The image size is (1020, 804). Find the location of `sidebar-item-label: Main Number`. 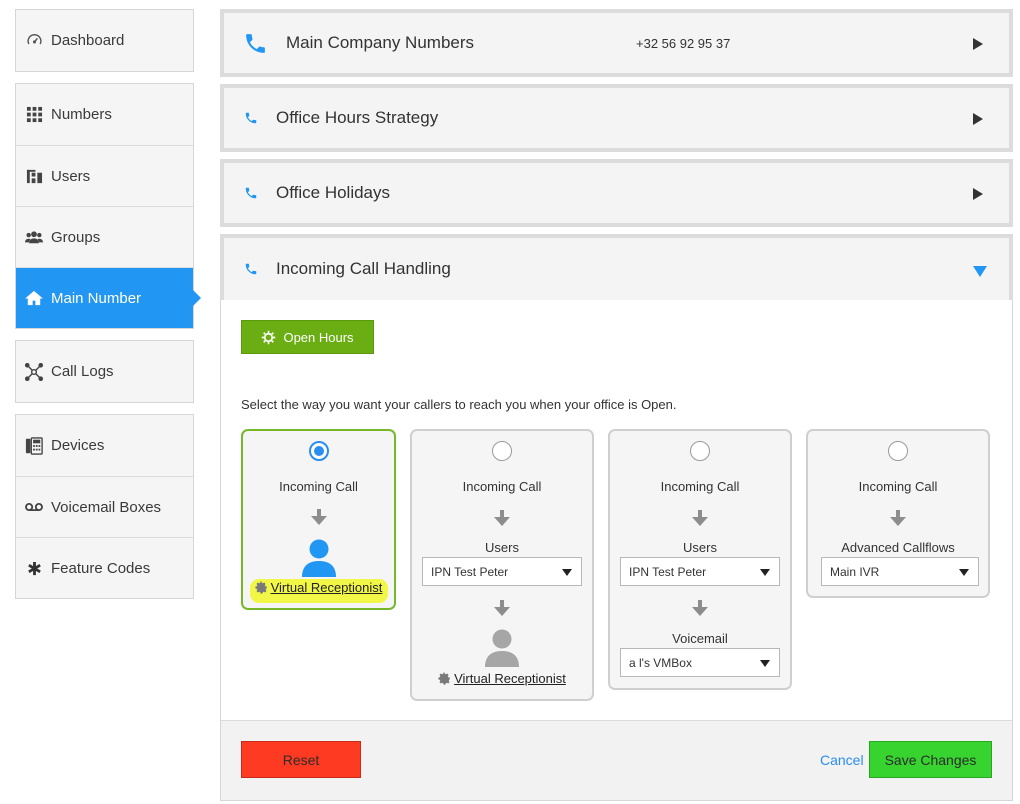

sidebar-item-label: Main Number is located at coordinates (96, 298).